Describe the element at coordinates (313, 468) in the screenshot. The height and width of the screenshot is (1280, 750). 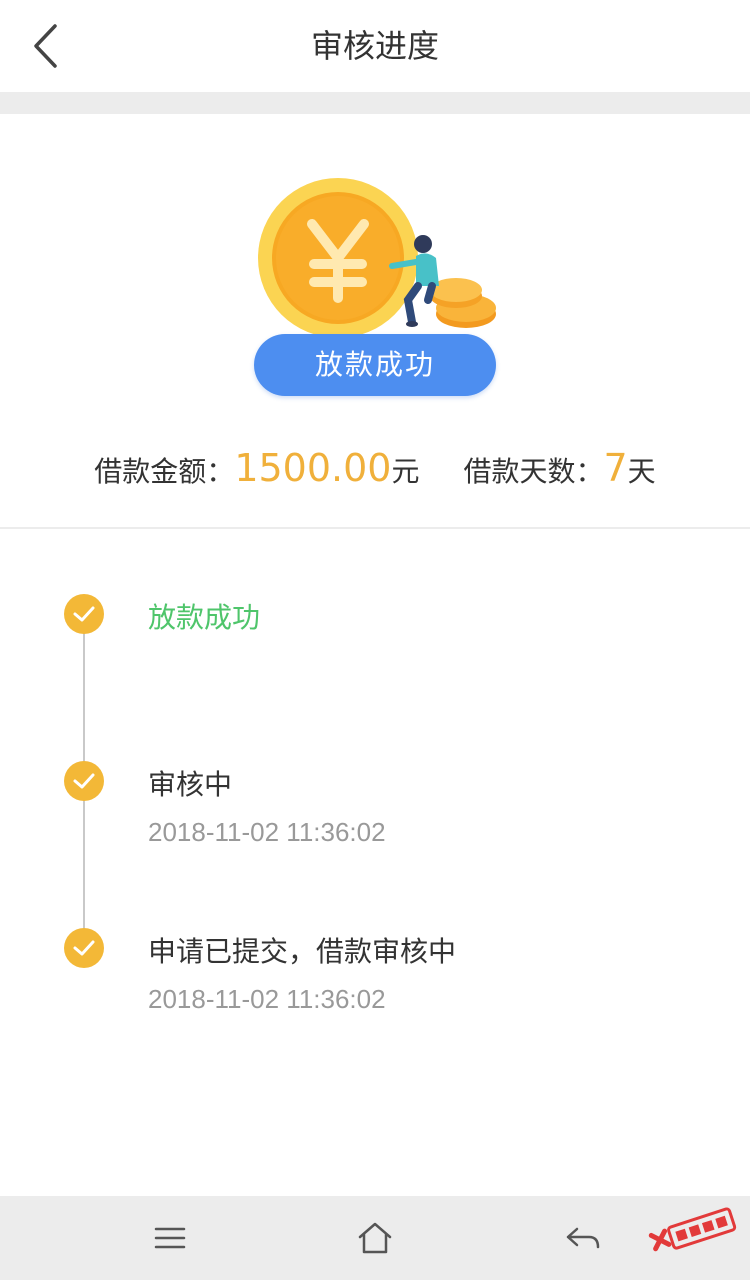
I see `amount-value: 1500.00` at that location.